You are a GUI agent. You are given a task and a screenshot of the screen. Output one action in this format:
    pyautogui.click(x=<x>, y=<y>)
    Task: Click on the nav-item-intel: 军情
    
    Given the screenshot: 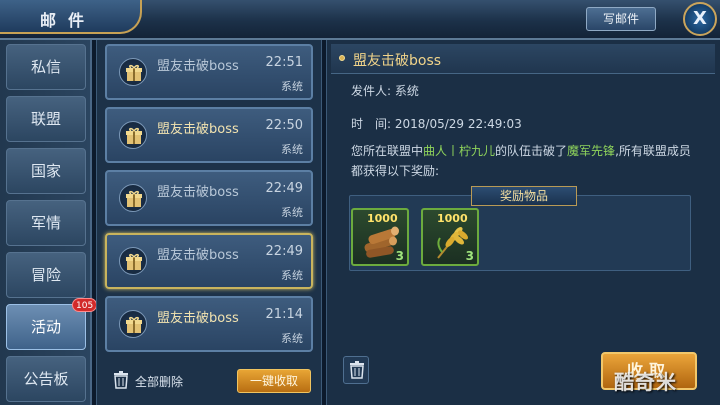 What is the action you would take?
    pyautogui.click(x=46, y=223)
    